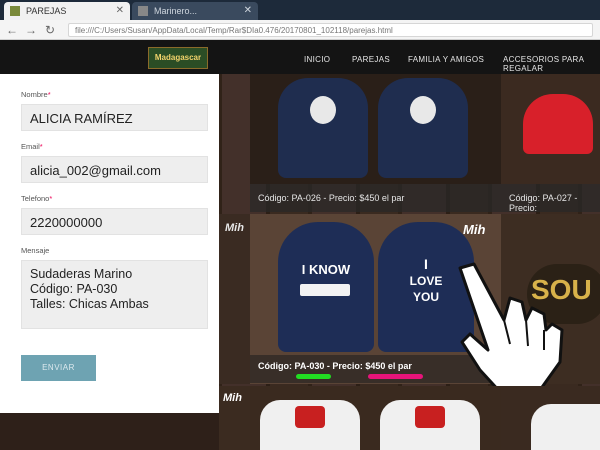  What do you see at coordinates (395, 376) in the screenshot?
I see `price-underline` at bounding box center [395, 376].